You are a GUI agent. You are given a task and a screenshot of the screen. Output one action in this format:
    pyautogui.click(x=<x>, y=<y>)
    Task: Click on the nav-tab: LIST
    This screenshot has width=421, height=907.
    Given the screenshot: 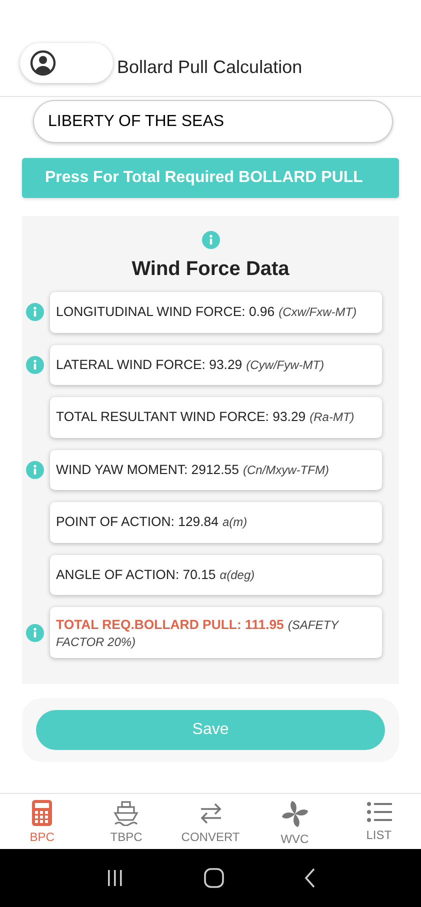 What is the action you would take?
    pyautogui.click(x=378, y=821)
    